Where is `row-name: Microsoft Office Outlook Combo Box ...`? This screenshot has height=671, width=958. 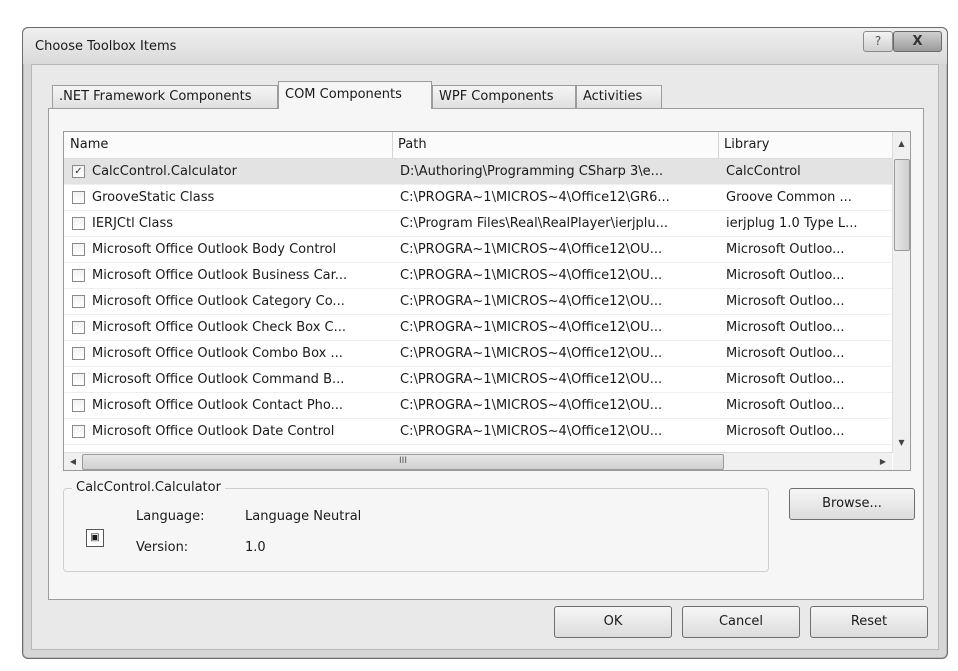 row-name: Microsoft Office Outlook Combo Box ... is located at coordinates (217, 353).